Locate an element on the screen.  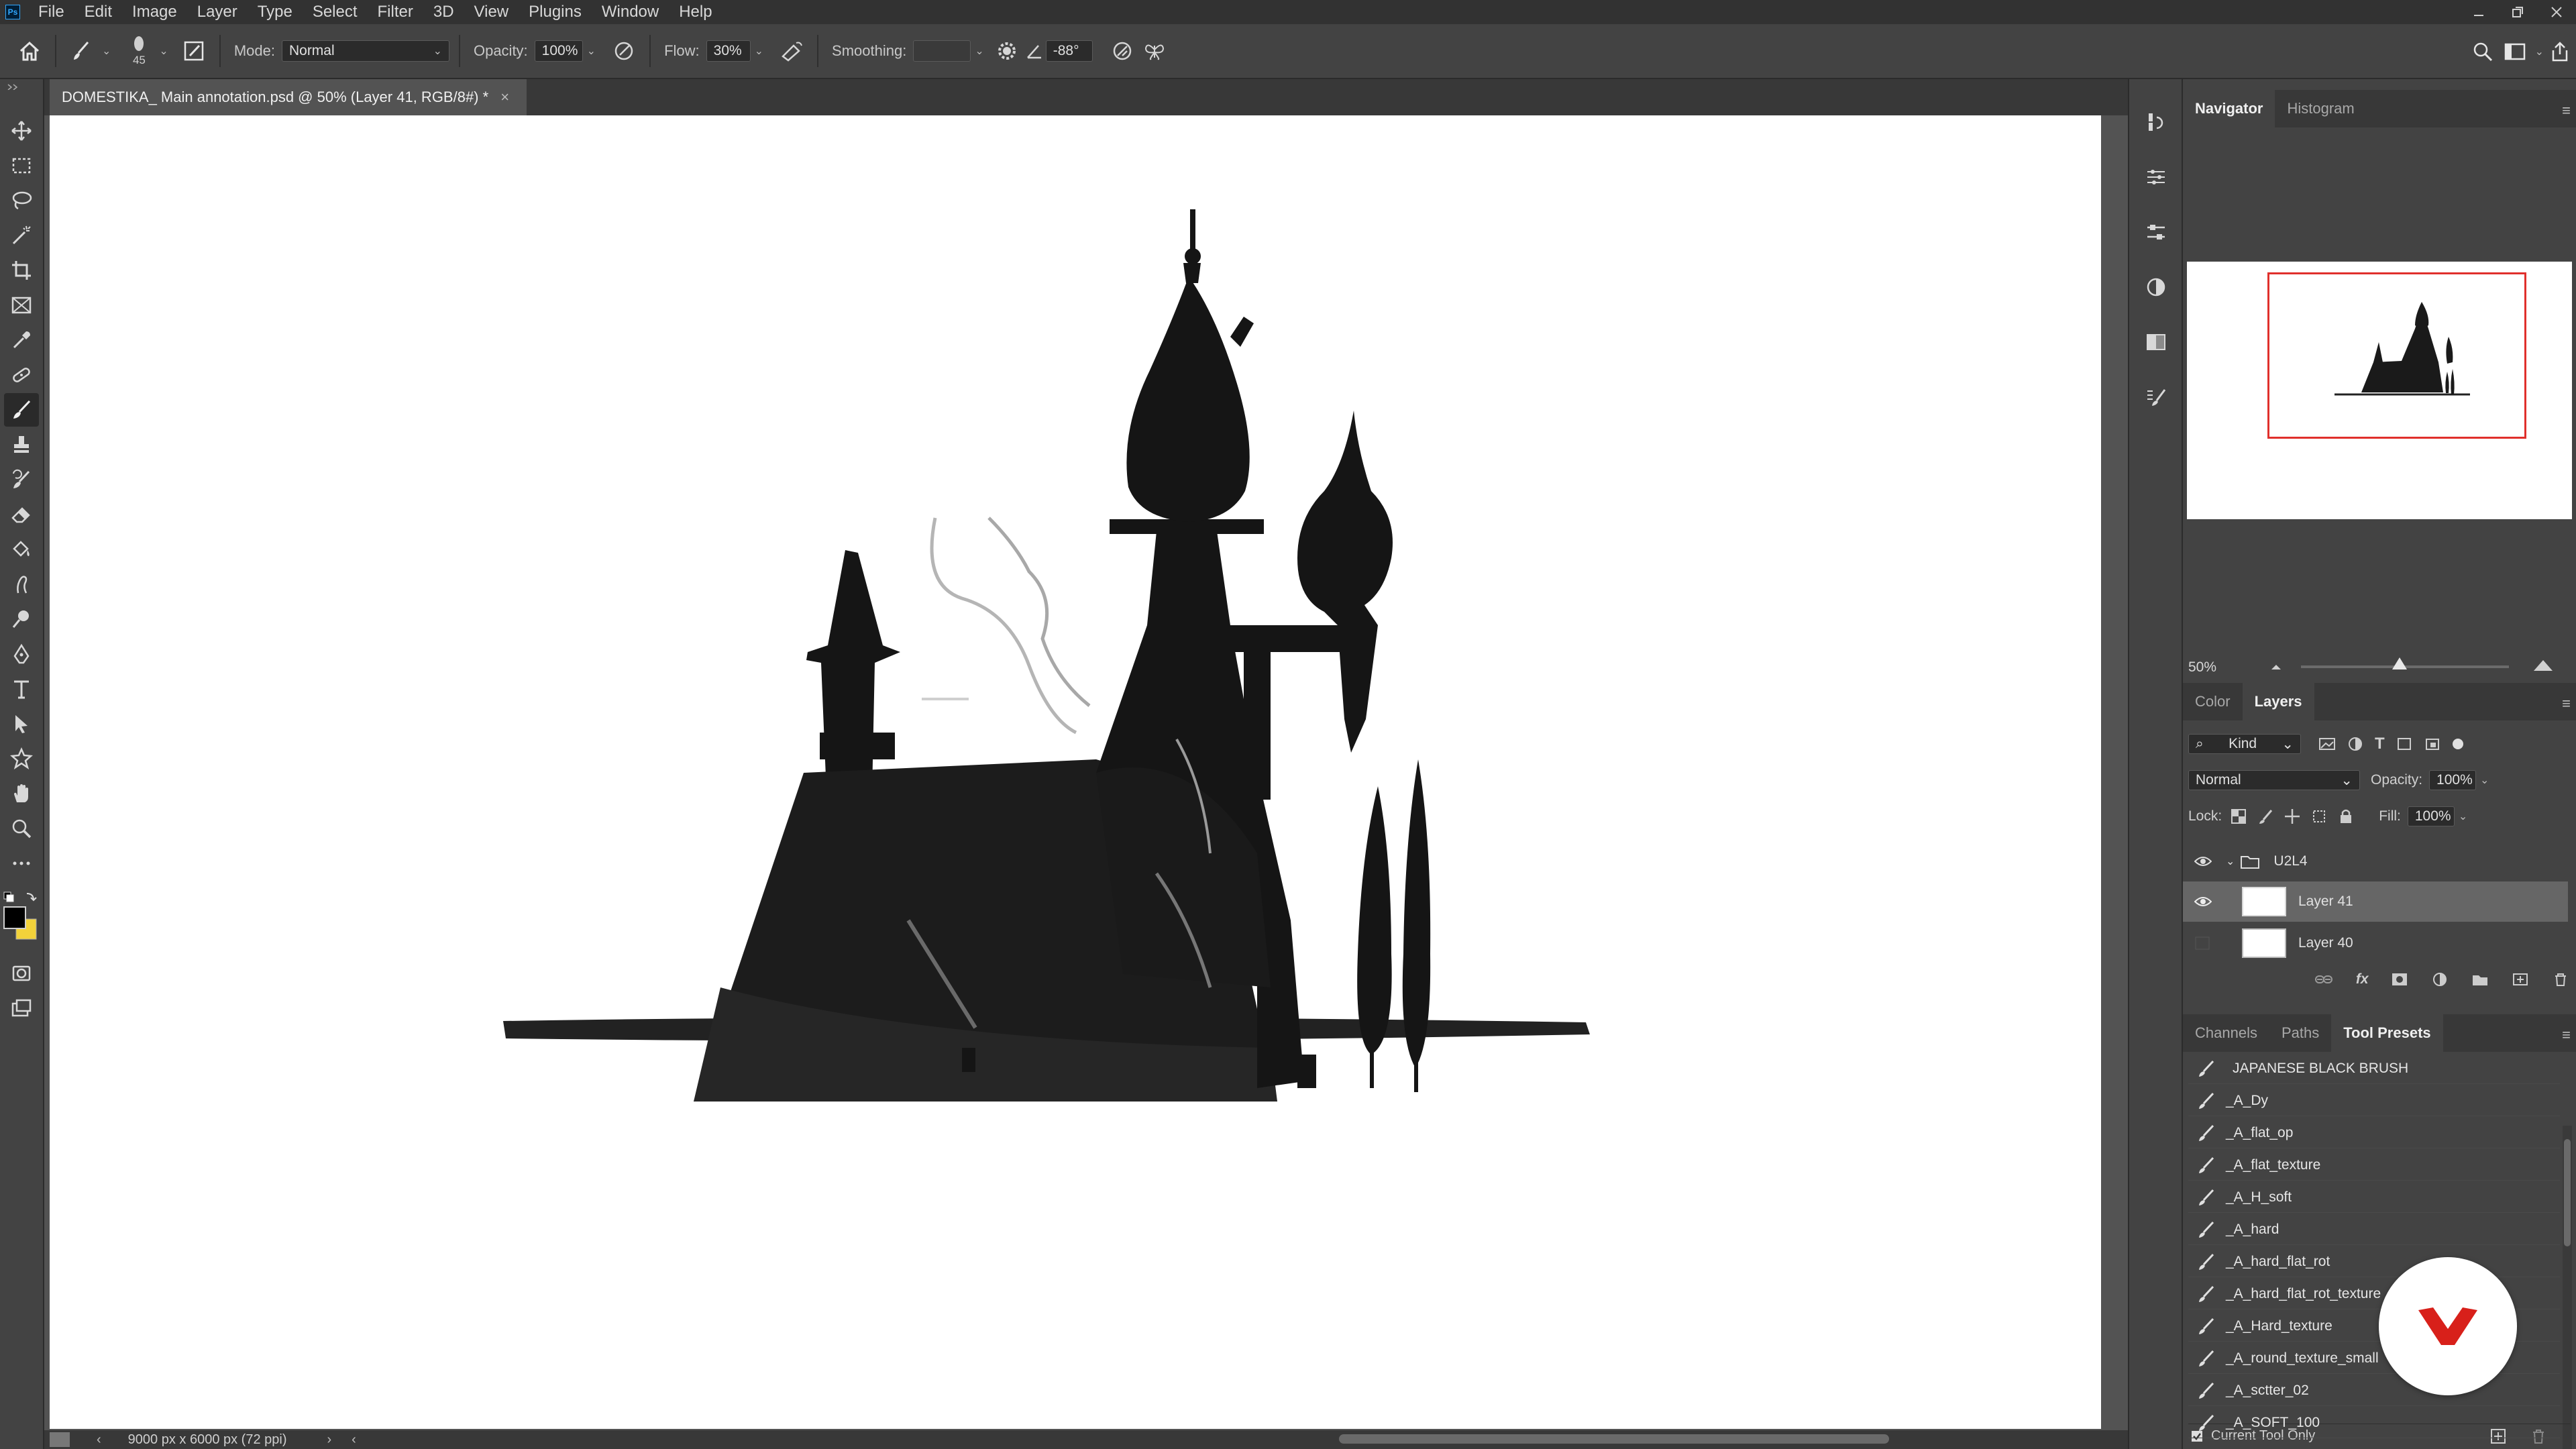
blend-mode-dropdown: Normal ⌄ is located at coordinates (2274, 780).